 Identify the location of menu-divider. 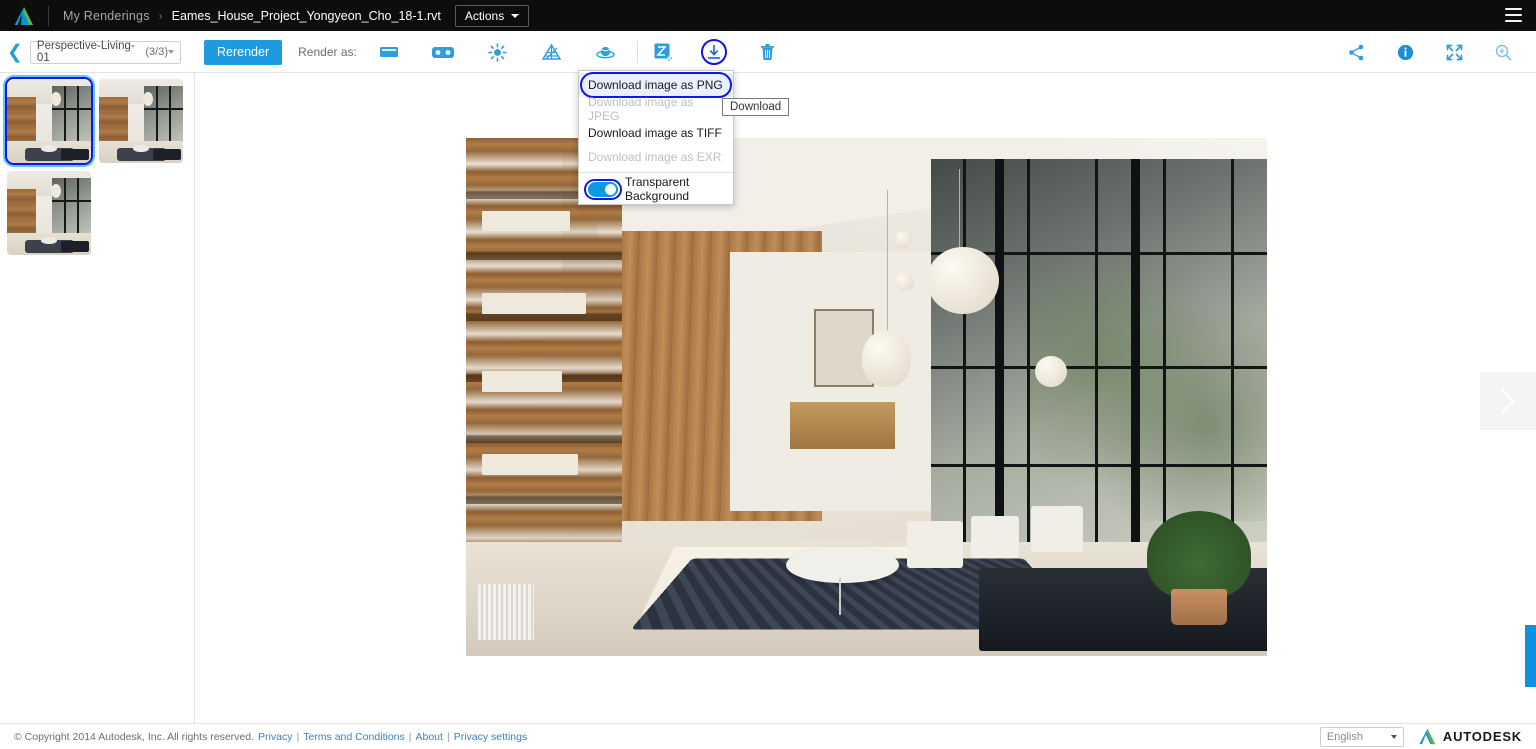
(656, 172).